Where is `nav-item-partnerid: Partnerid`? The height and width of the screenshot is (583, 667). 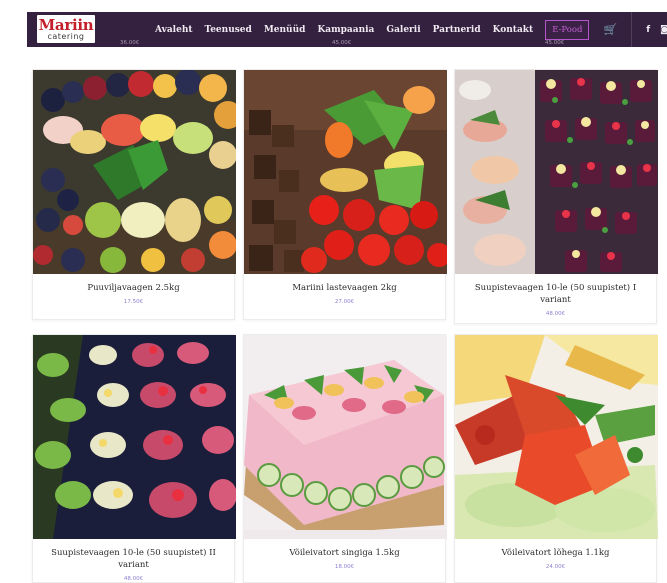
nav-item-partnerid: Partnerid is located at coordinates (457, 30).